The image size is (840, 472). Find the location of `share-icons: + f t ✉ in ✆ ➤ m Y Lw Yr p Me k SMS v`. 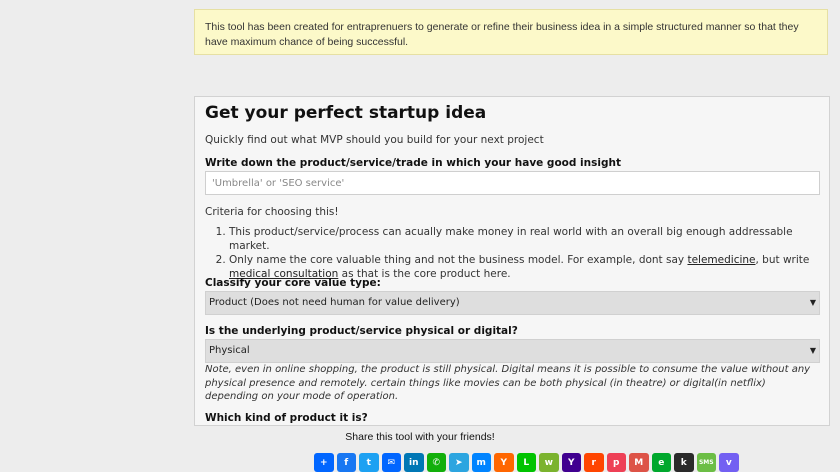

share-icons: + f t ✉ in ✆ ➤ m Y Lw Yr p Me k SMS v is located at coordinates (526, 462).